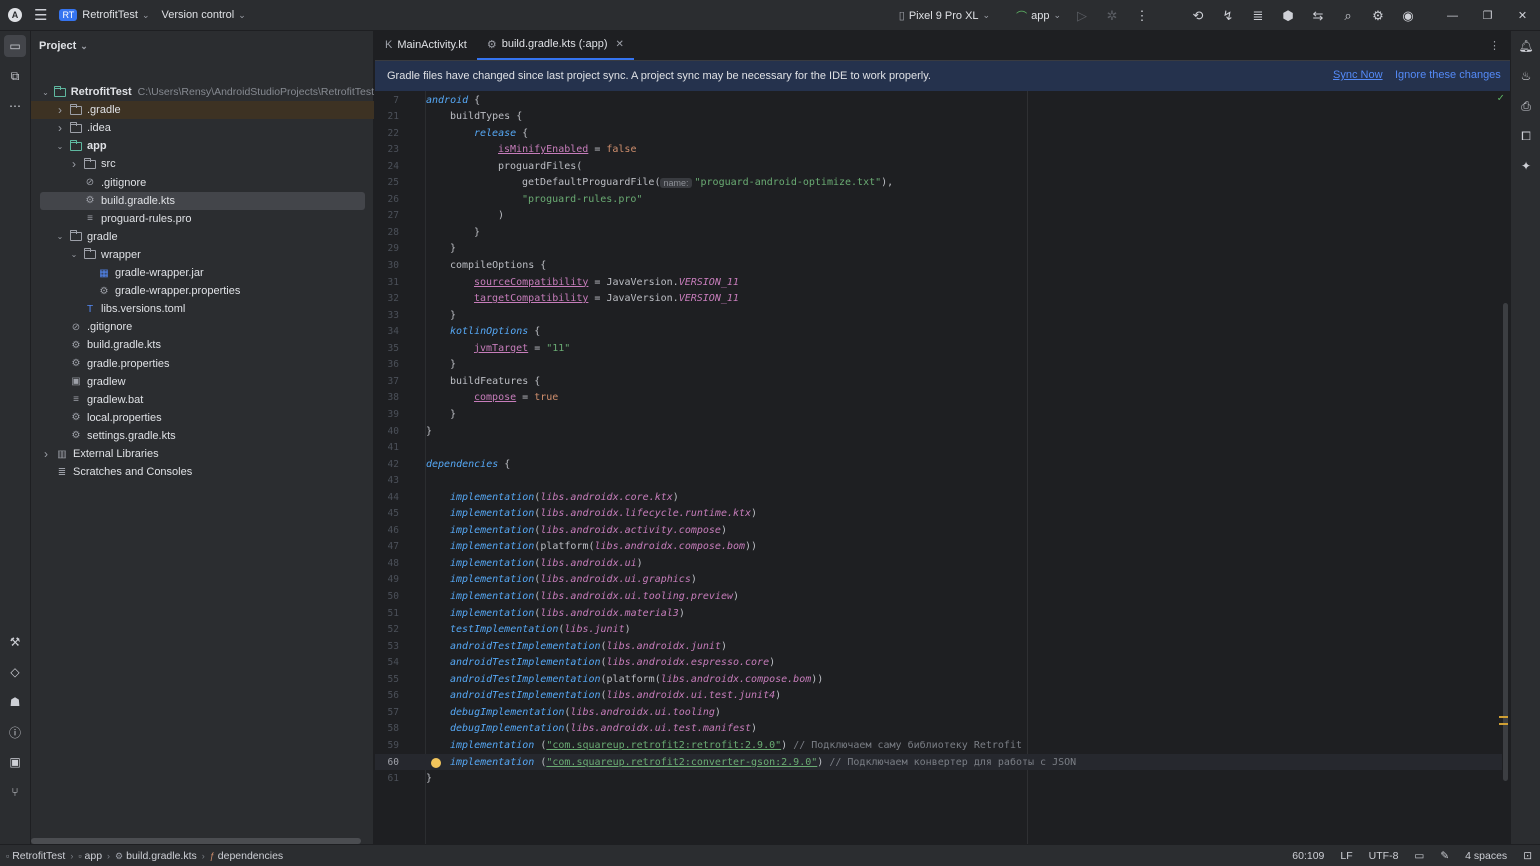 The image size is (1540, 866). What do you see at coordinates (1408, 15) in the screenshot?
I see `account-button: ◉` at bounding box center [1408, 15].